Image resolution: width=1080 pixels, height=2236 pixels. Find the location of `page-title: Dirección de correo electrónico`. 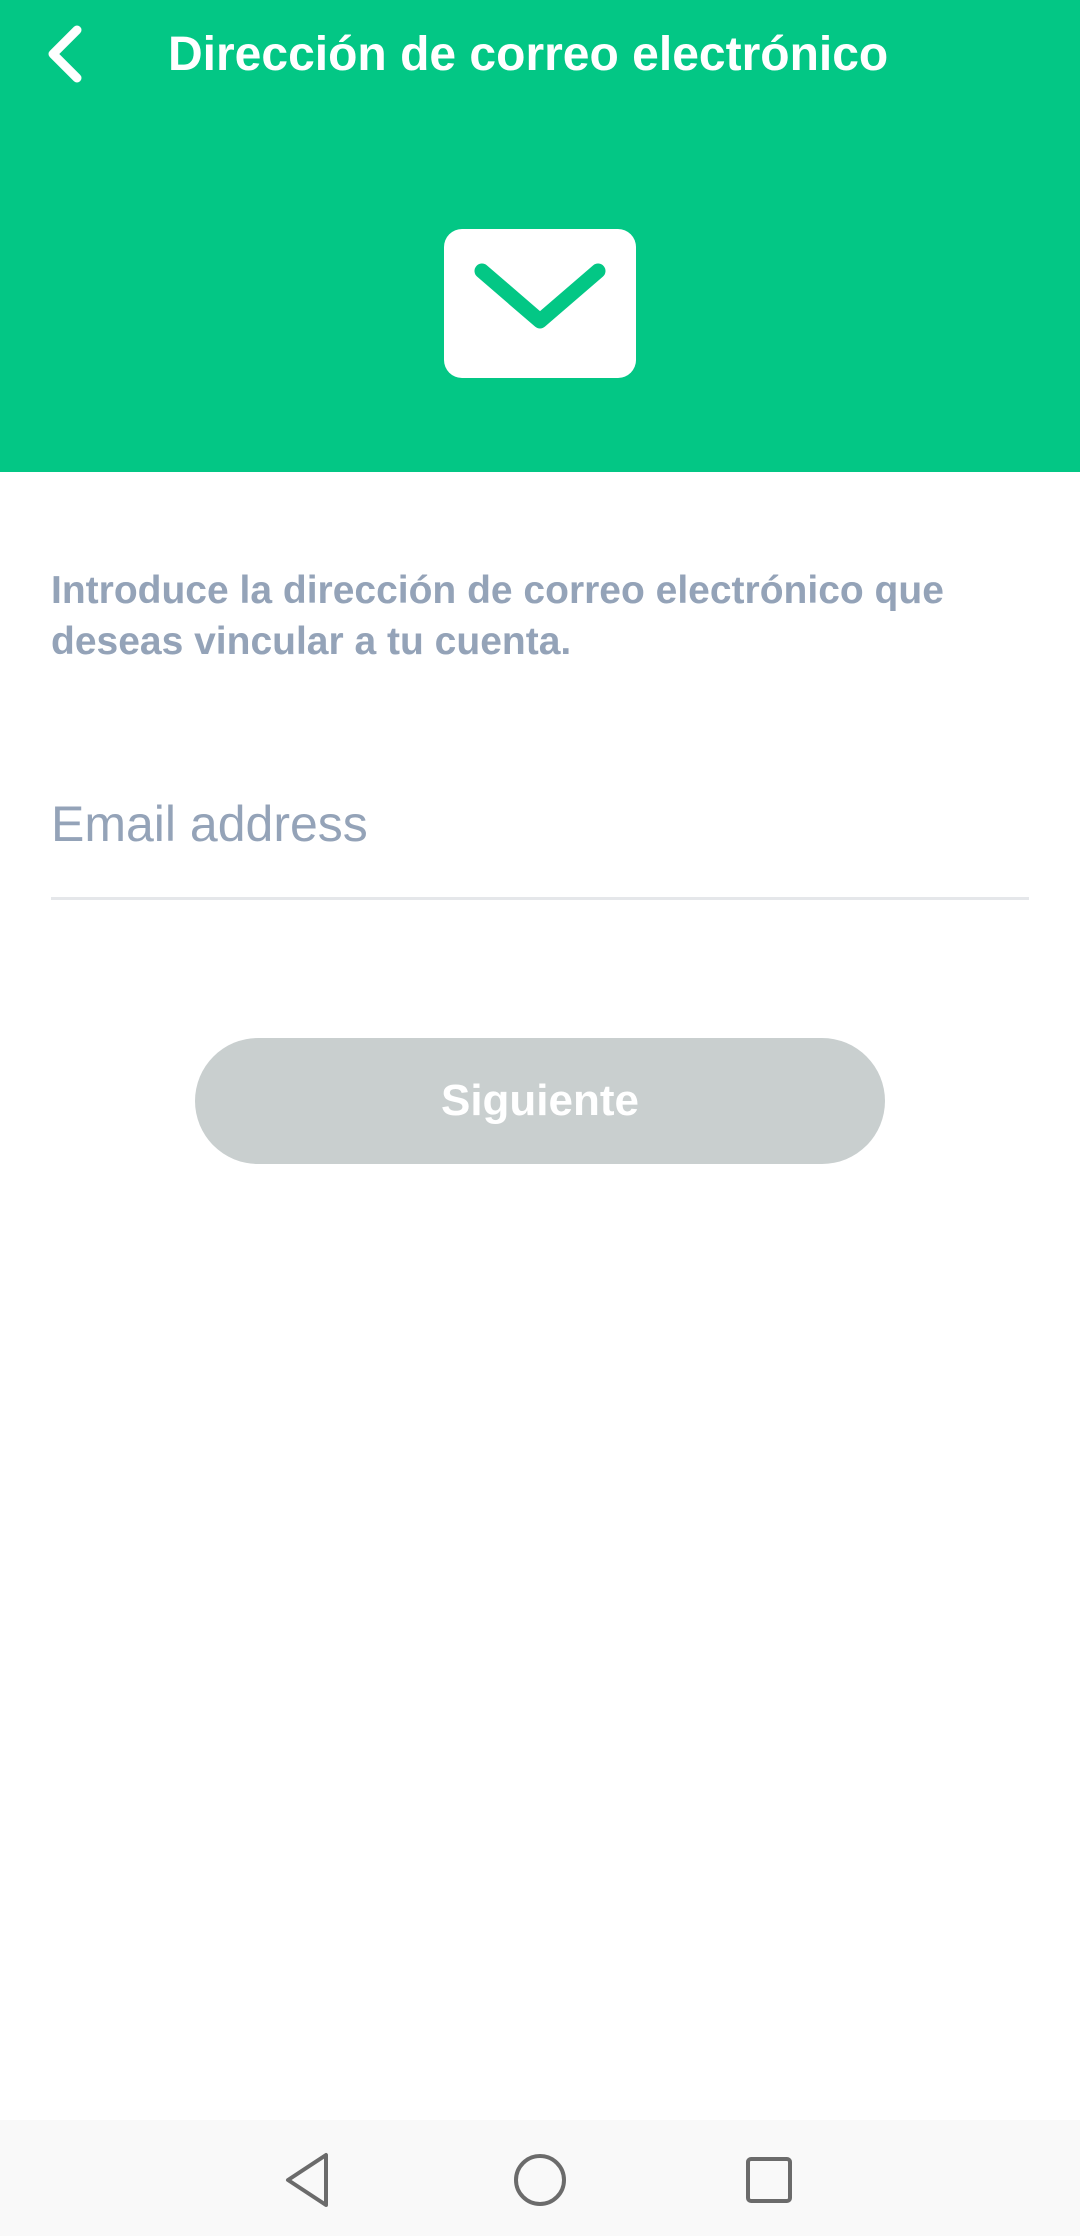

page-title: Dirección de correo electrónico is located at coordinates (528, 54).